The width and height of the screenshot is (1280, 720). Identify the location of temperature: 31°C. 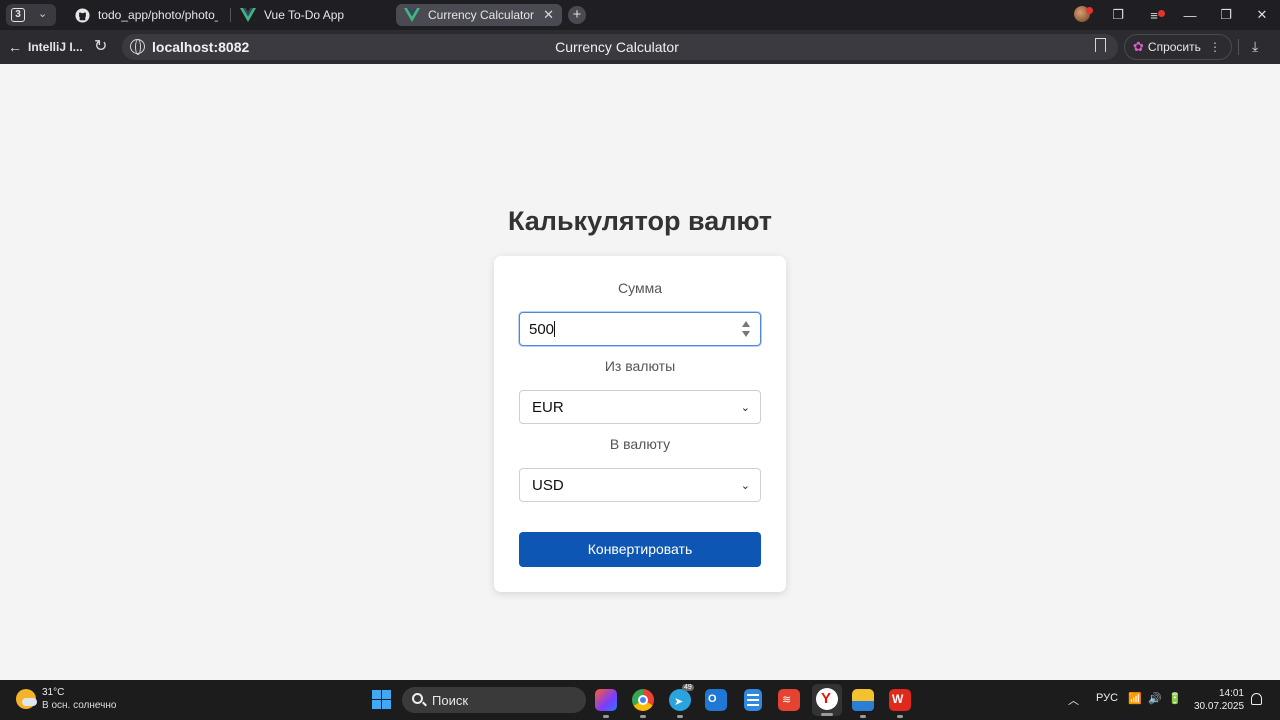
(53, 692).